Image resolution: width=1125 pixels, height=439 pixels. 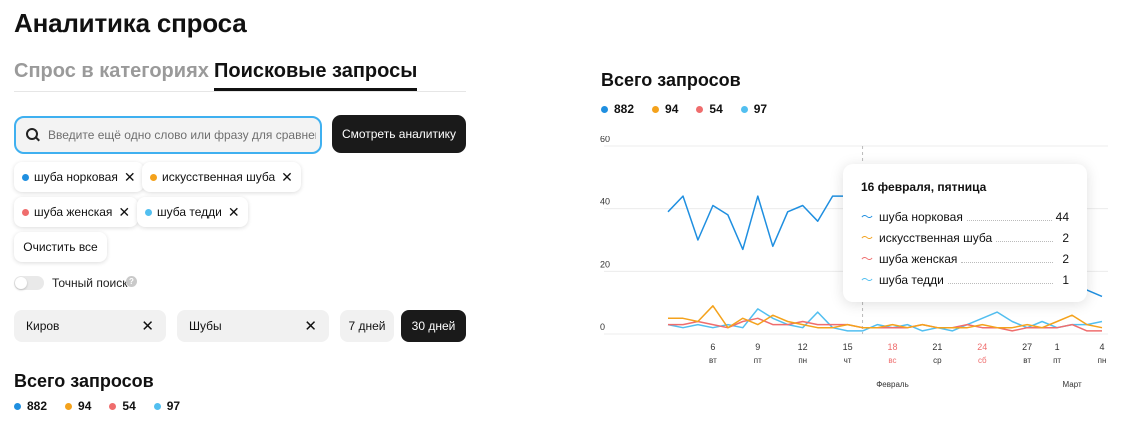 What do you see at coordinates (848, 360) in the screenshot?
I see `x-tick-weekday: чт` at bounding box center [848, 360].